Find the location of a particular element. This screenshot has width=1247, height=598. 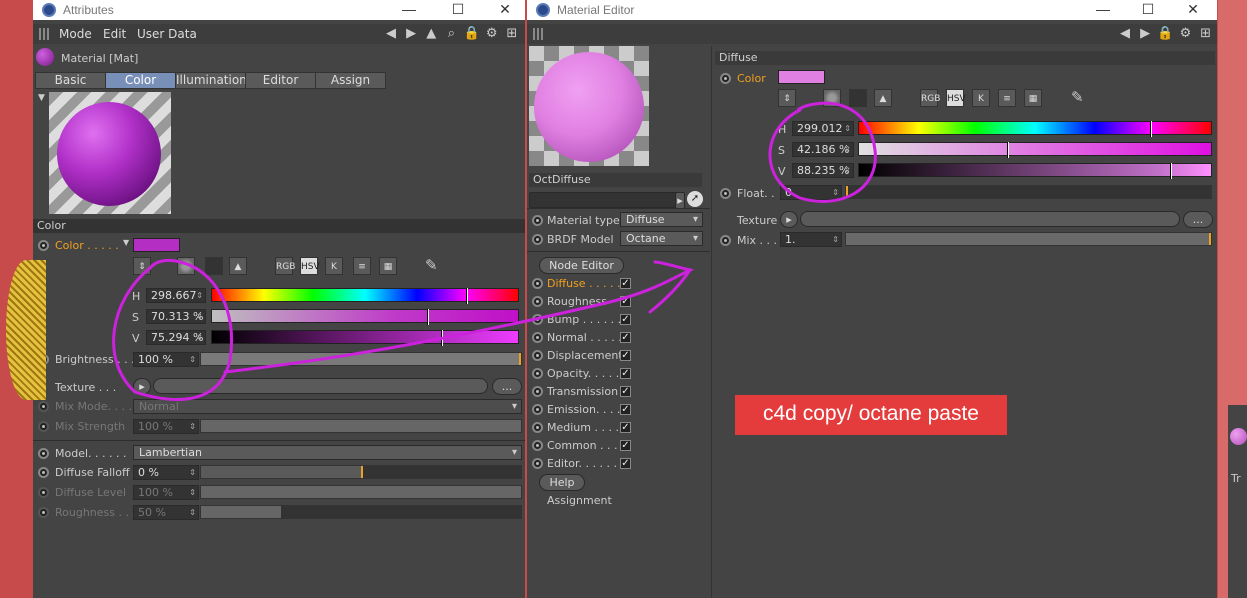

diffuse-falloff-input: 0 % ⇕ is located at coordinates (166, 472).